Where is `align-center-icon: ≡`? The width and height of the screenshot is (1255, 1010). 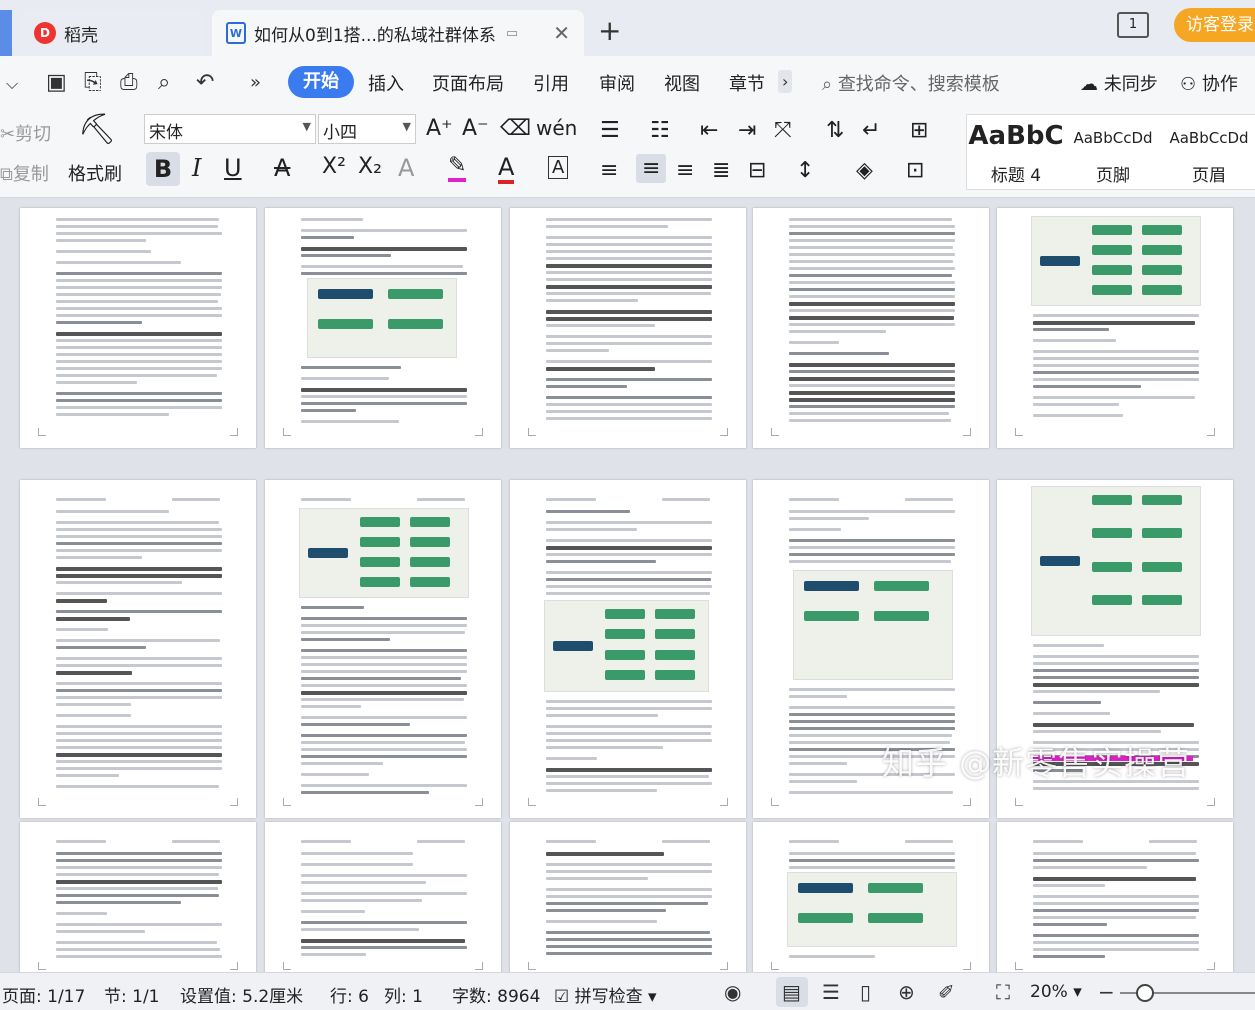 align-center-icon: ≡ is located at coordinates (651, 168).